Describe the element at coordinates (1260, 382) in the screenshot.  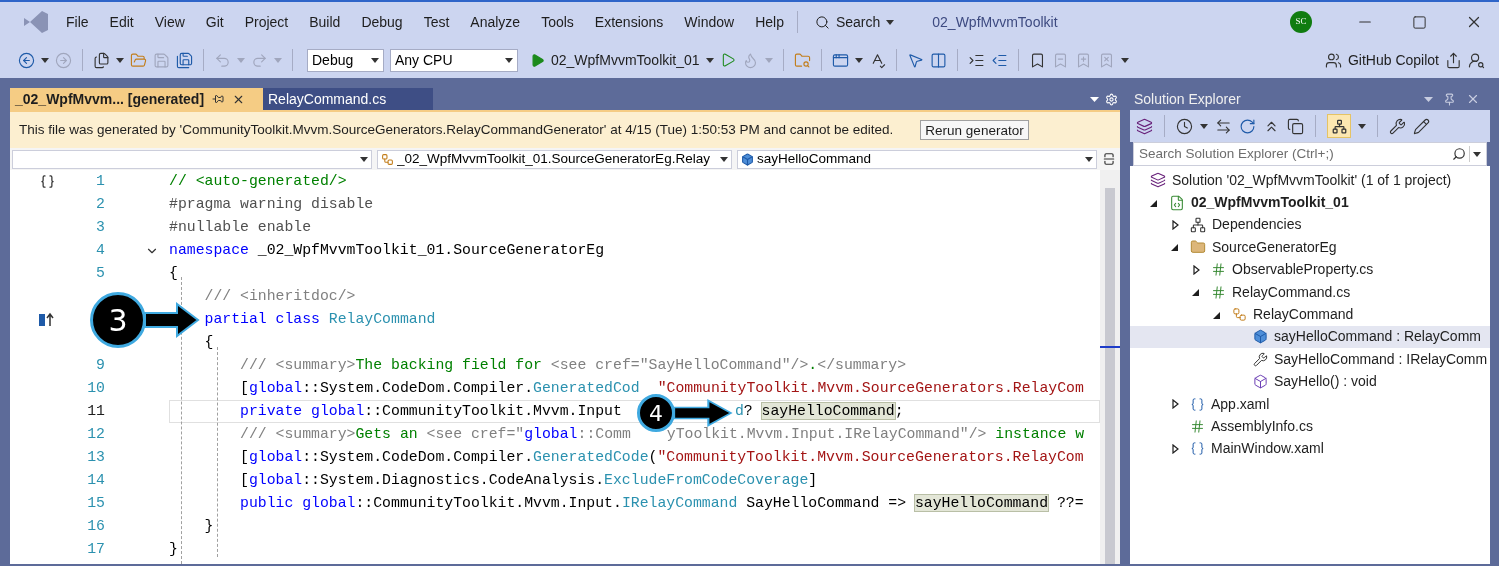
I see `method-icon` at that location.